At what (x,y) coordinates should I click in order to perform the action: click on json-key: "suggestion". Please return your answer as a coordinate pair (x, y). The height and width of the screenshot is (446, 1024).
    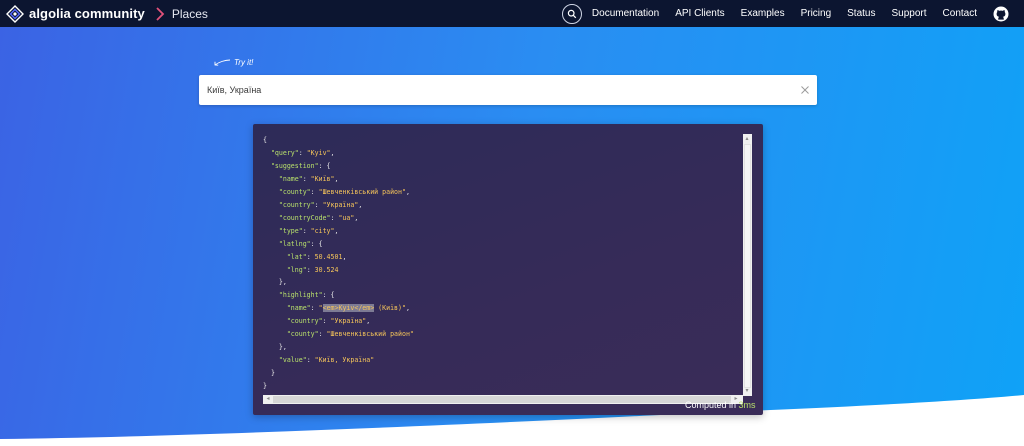
    Looking at the image, I should click on (294, 165).